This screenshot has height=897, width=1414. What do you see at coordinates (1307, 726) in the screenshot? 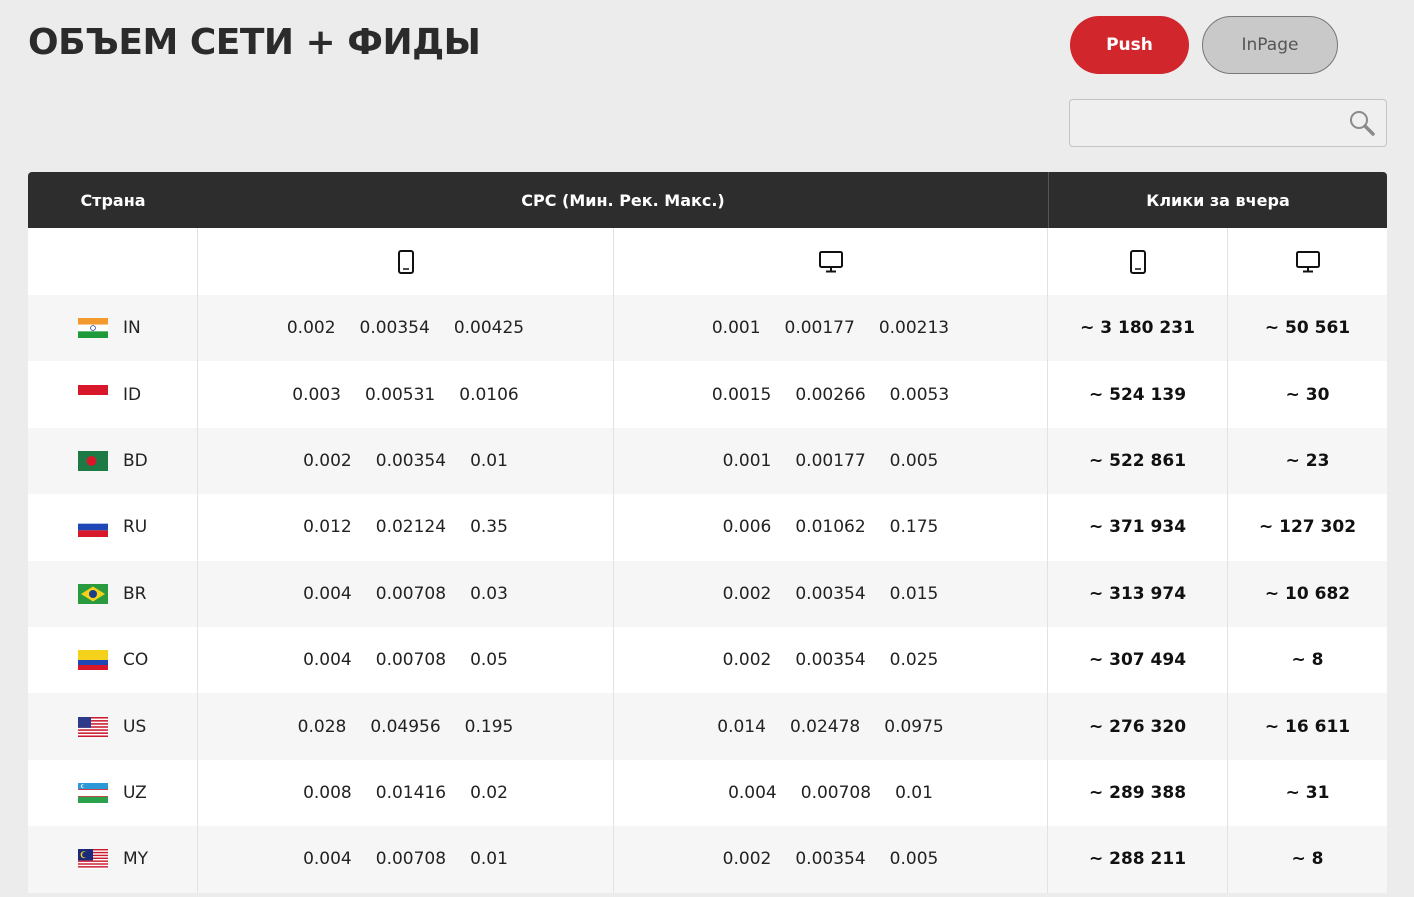
I see `clicks-desktop-cell: ~ 16 611` at bounding box center [1307, 726].